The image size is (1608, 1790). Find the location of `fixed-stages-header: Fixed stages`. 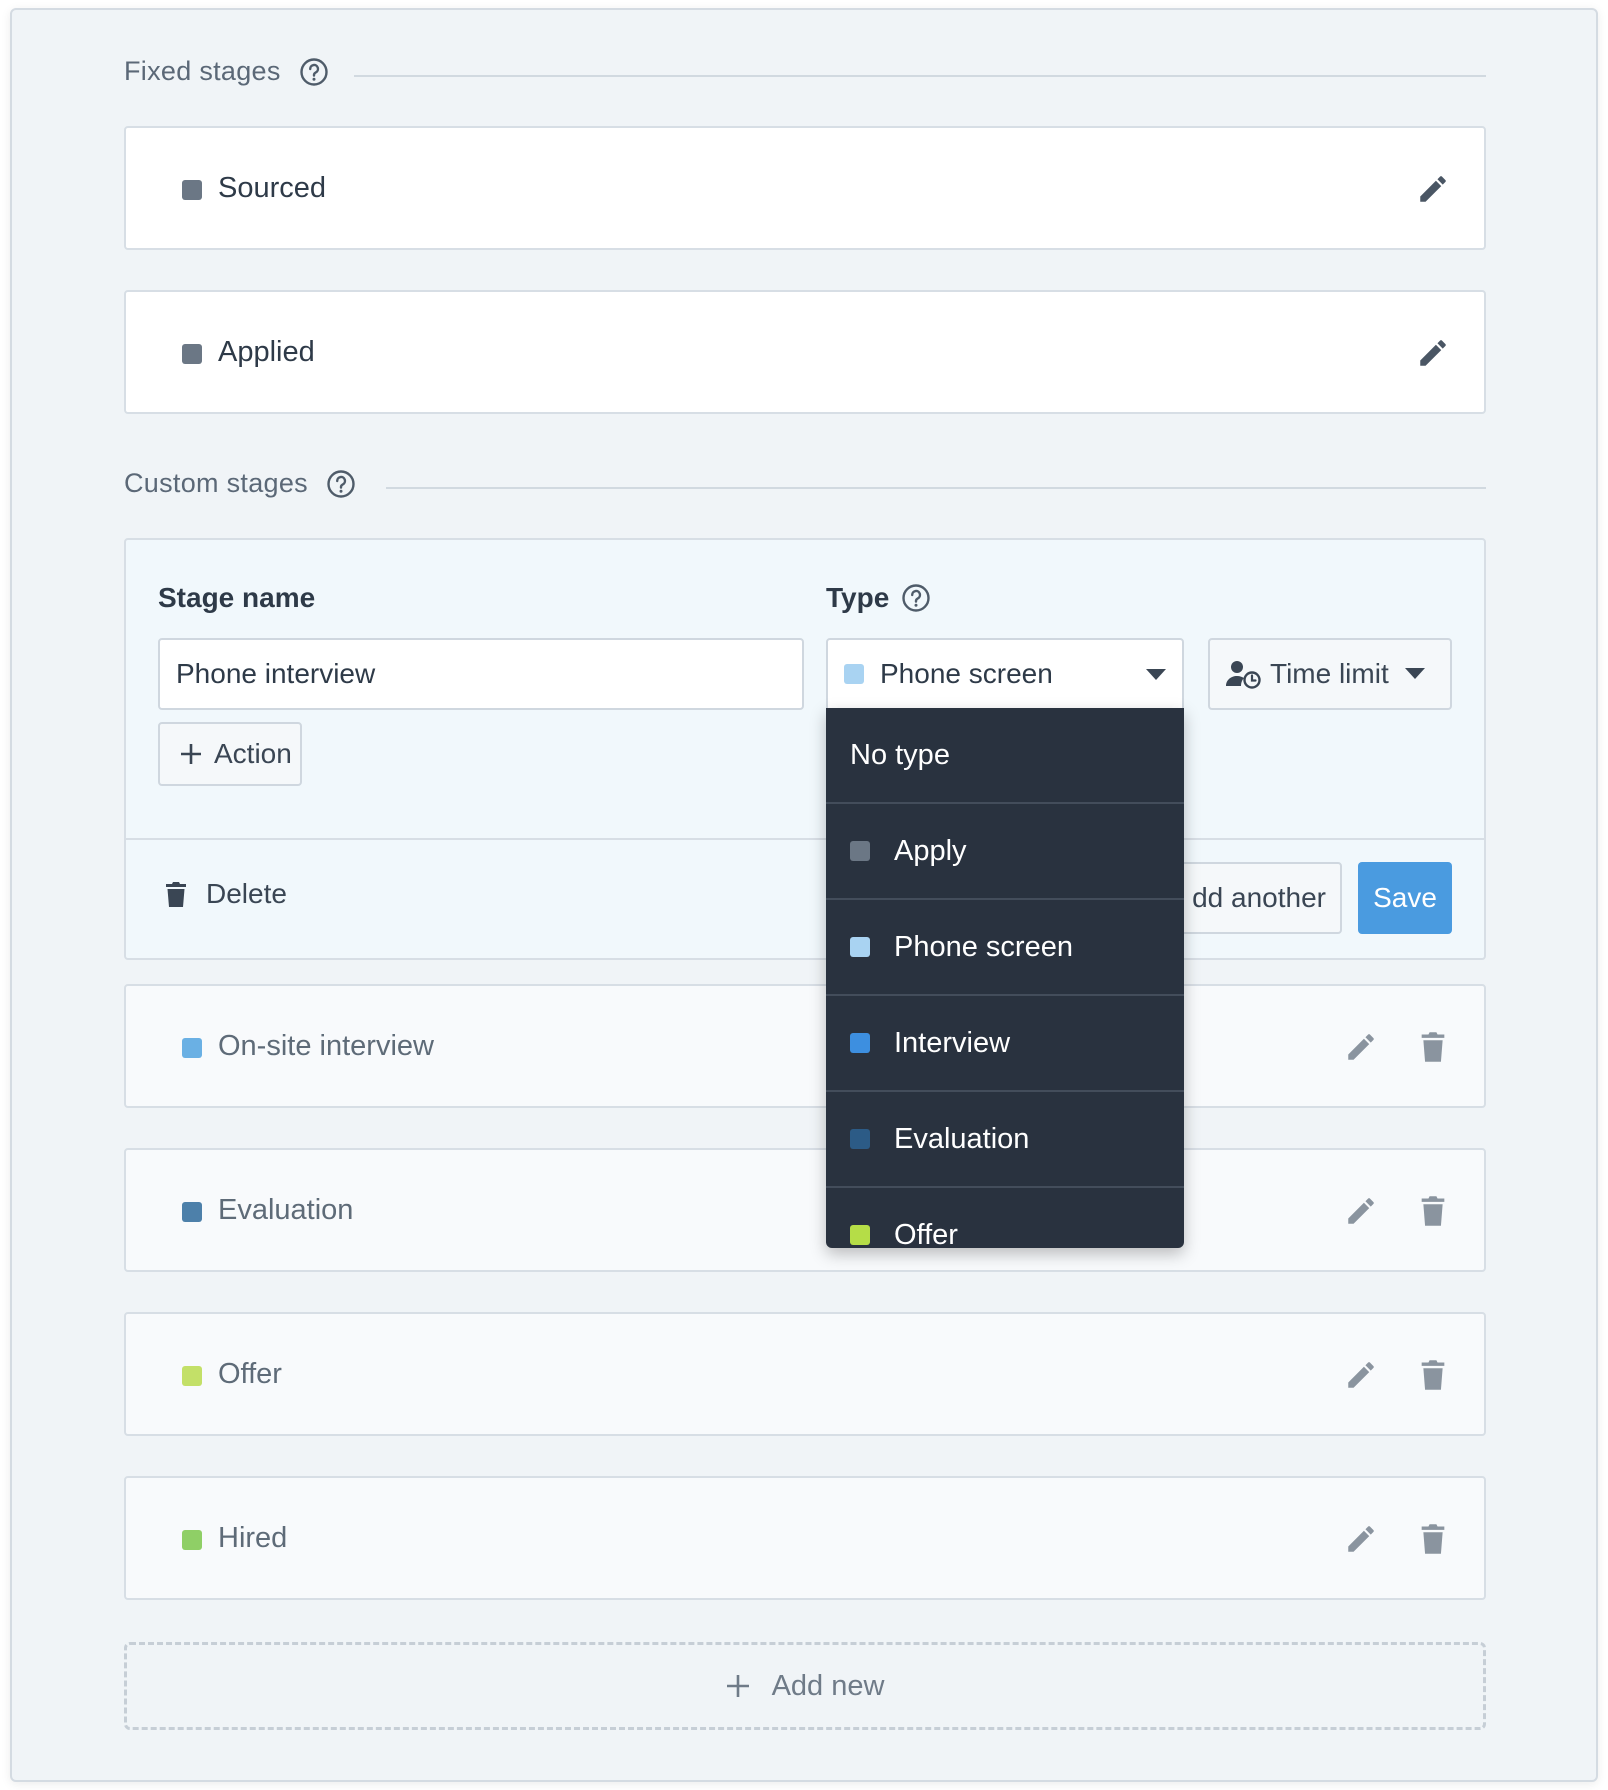

fixed-stages-header: Fixed stages is located at coordinates (226, 71).